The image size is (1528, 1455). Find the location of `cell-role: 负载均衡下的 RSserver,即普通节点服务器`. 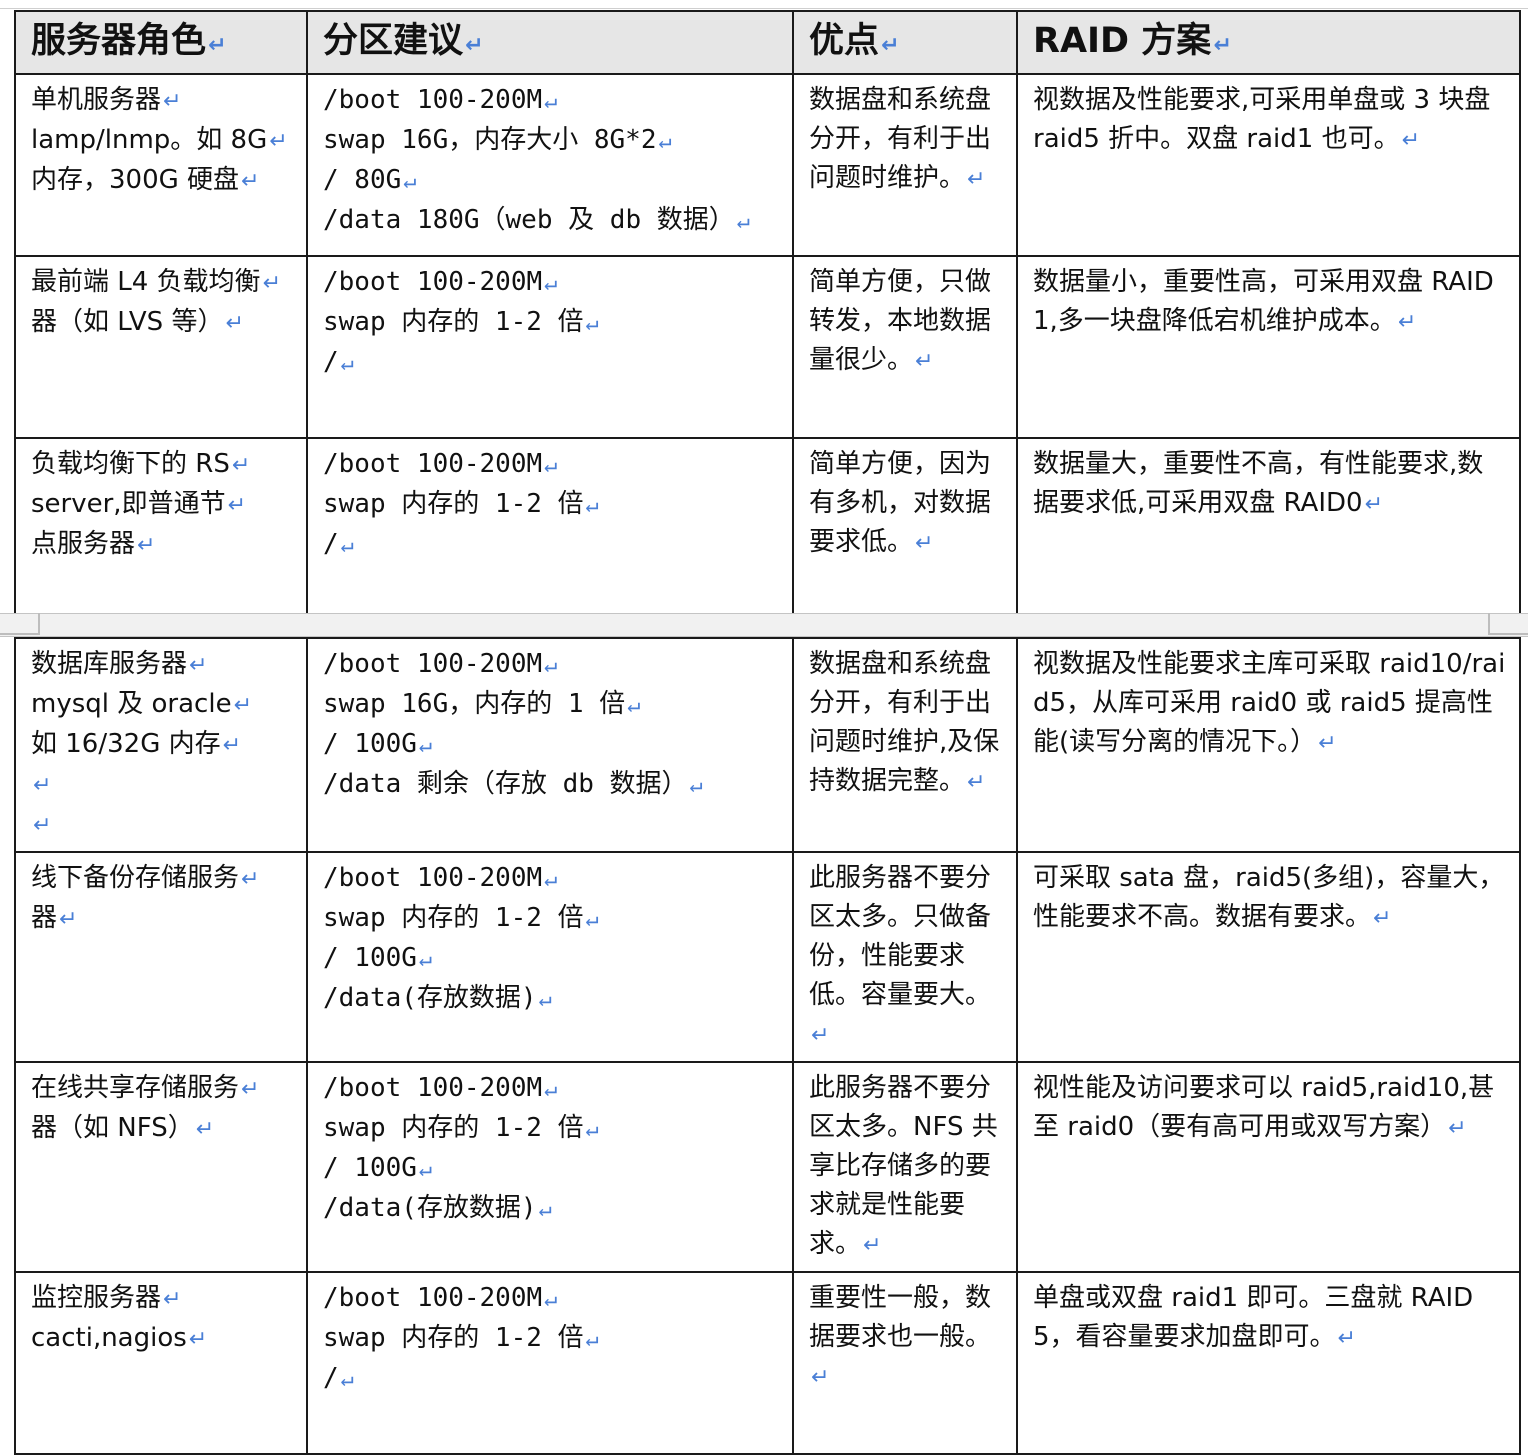

cell-role: 负载均衡下的 RSserver,即普通节点服务器 is located at coordinates (161, 529).